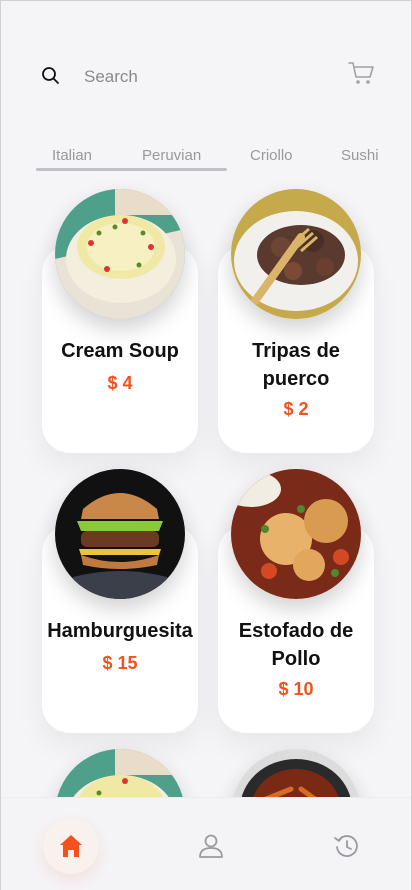  I want to click on search-icon, so click(51, 76).